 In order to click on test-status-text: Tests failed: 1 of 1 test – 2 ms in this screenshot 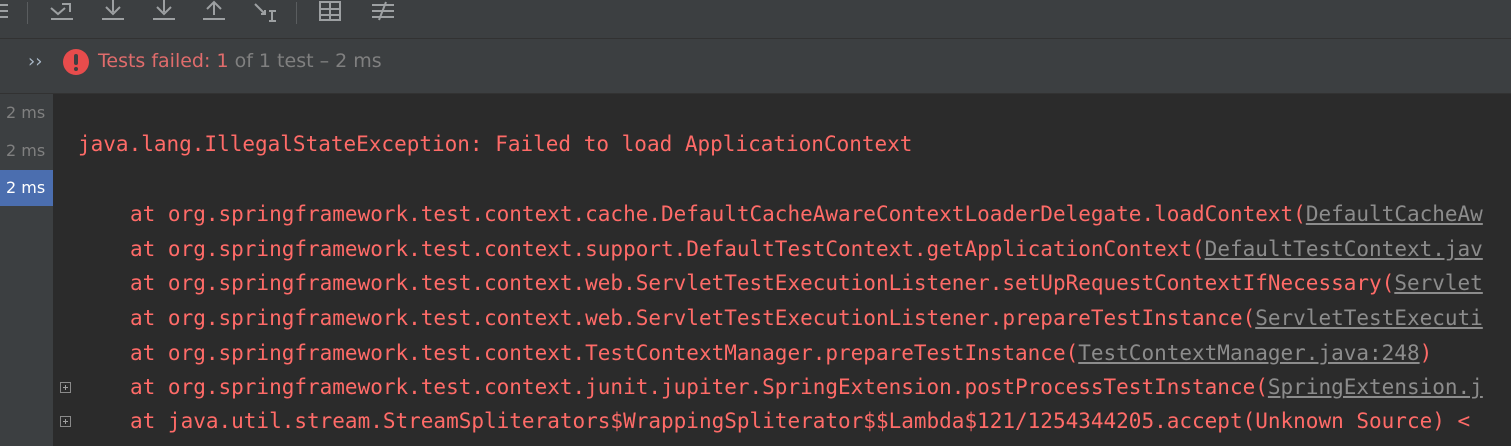, I will do `click(240, 61)`.